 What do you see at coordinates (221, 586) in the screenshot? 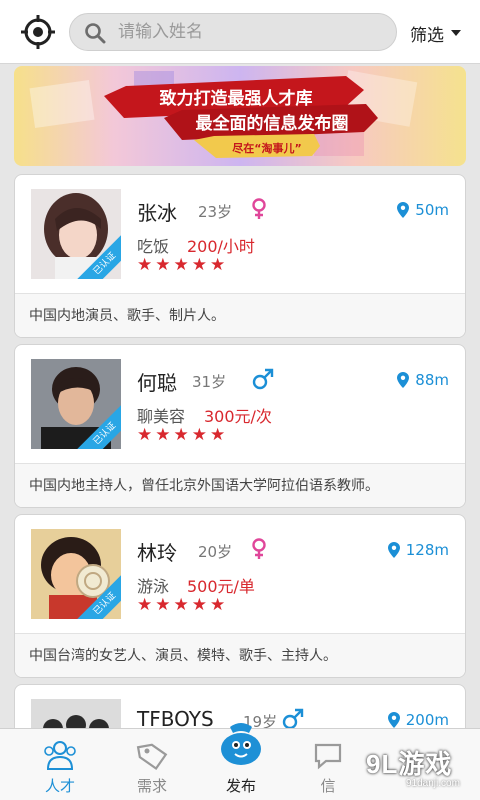
I see `talent-price: 500元/单` at bounding box center [221, 586].